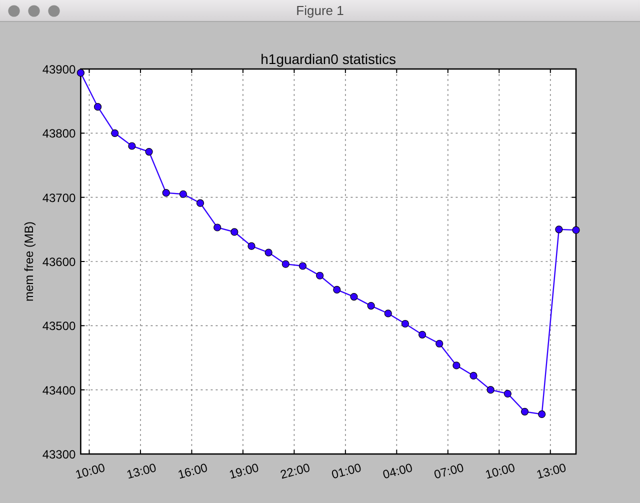 The image size is (640, 503). I want to click on window-title: Figure 1, so click(320, 10).